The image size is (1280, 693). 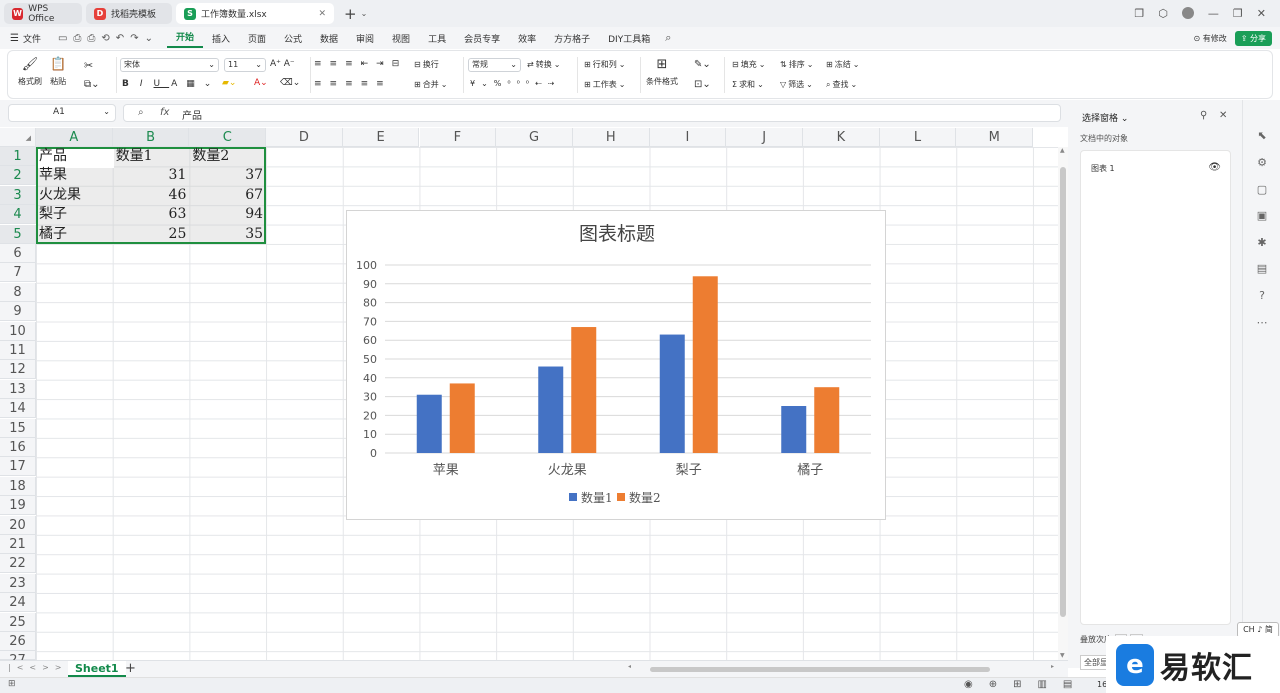 I want to click on cut-icon: ✂, so click(x=88, y=65).